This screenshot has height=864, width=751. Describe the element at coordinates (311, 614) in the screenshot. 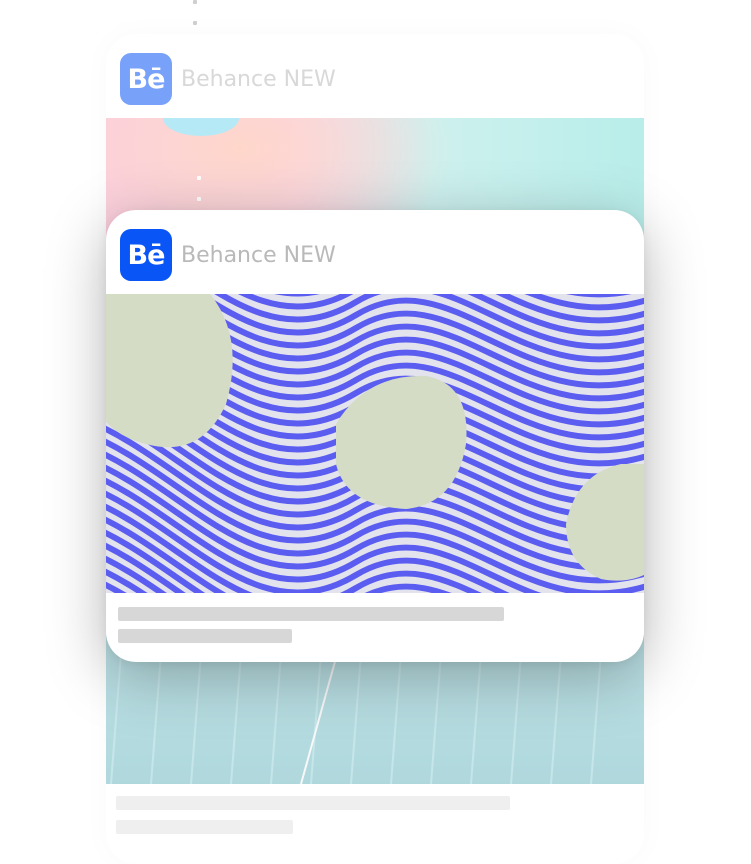

I see `skeleton-title-line` at that location.